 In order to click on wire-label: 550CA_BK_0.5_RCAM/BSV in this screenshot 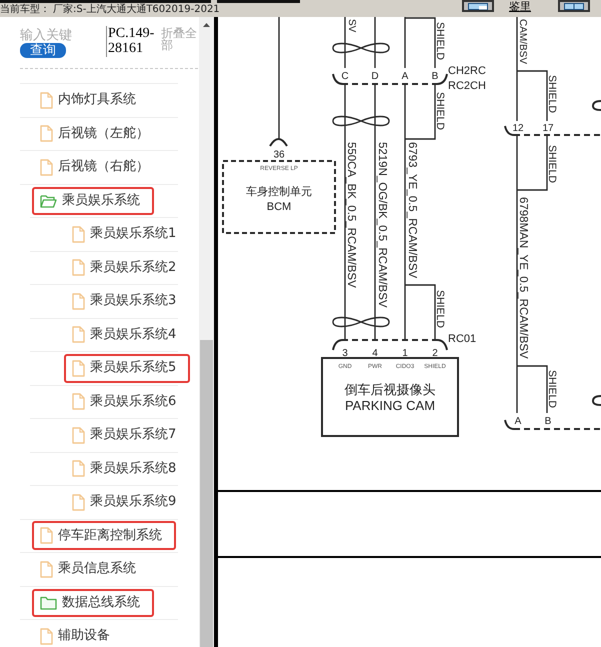, I will do `click(351, 215)`.